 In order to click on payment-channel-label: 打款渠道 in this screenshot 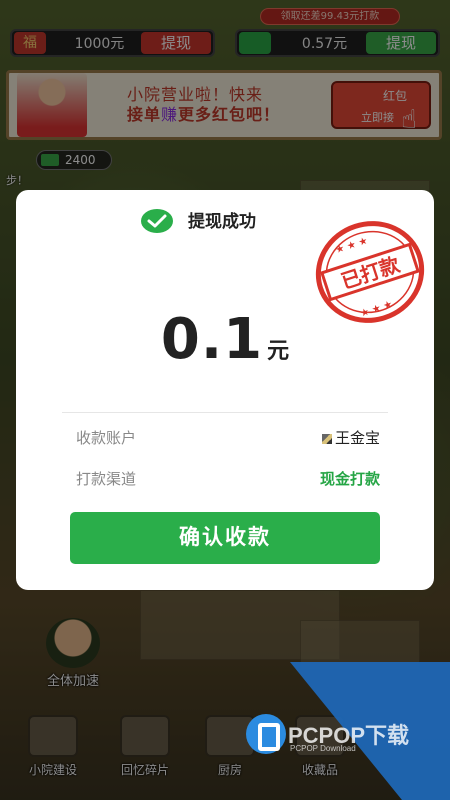, I will do `click(106, 479)`.